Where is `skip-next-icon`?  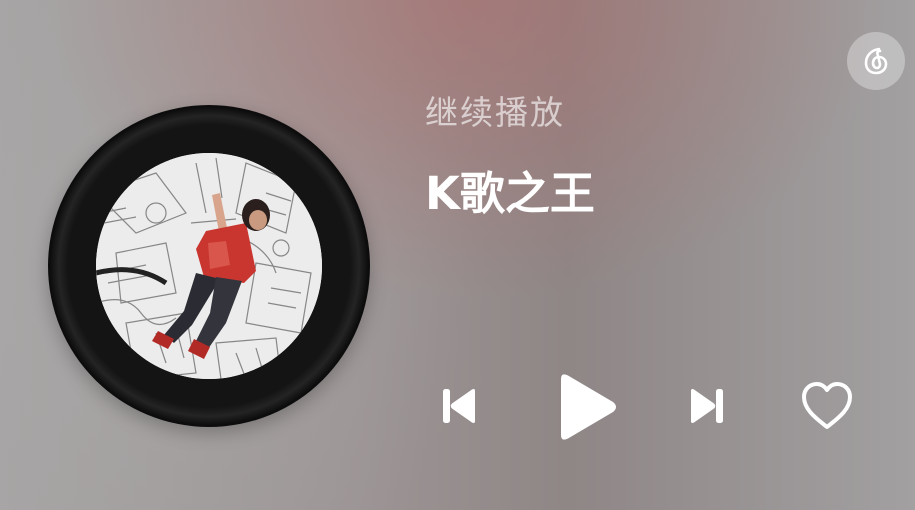
skip-next-icon is located at coordinates (707, 406).